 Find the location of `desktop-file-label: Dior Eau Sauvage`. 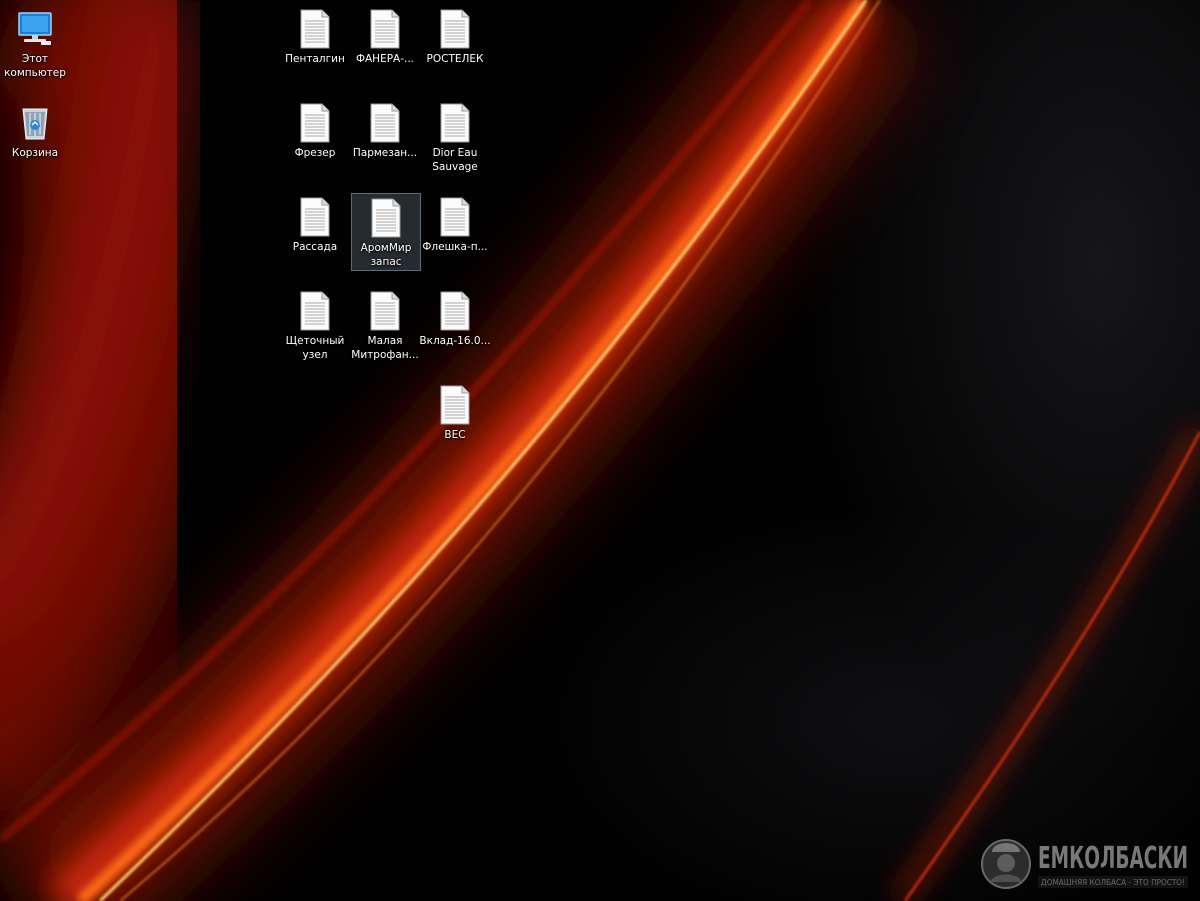

desktop-file-label: Dior Eau Sauvage is located at coordinates (455, 160).